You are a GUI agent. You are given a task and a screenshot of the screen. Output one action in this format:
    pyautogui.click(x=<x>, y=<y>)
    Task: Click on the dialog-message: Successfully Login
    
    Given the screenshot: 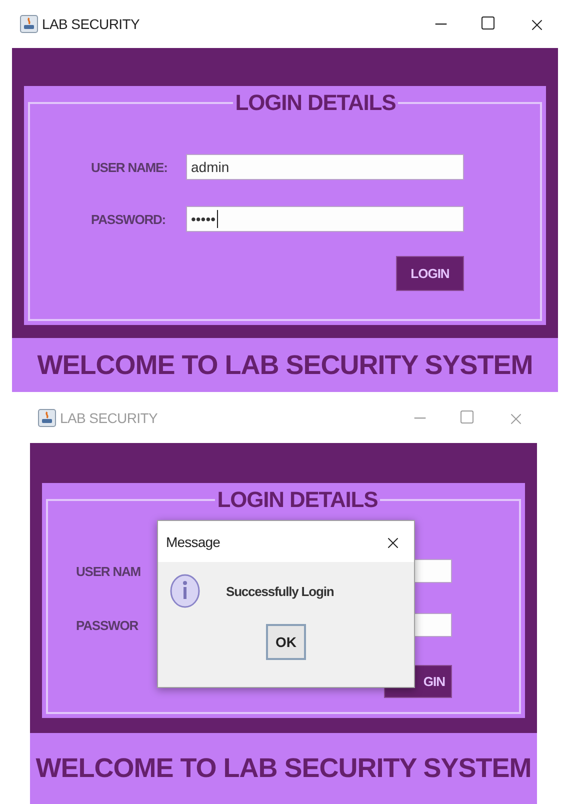 What is the action you would take?
    pyautogui.click(x=280, y=591)
    